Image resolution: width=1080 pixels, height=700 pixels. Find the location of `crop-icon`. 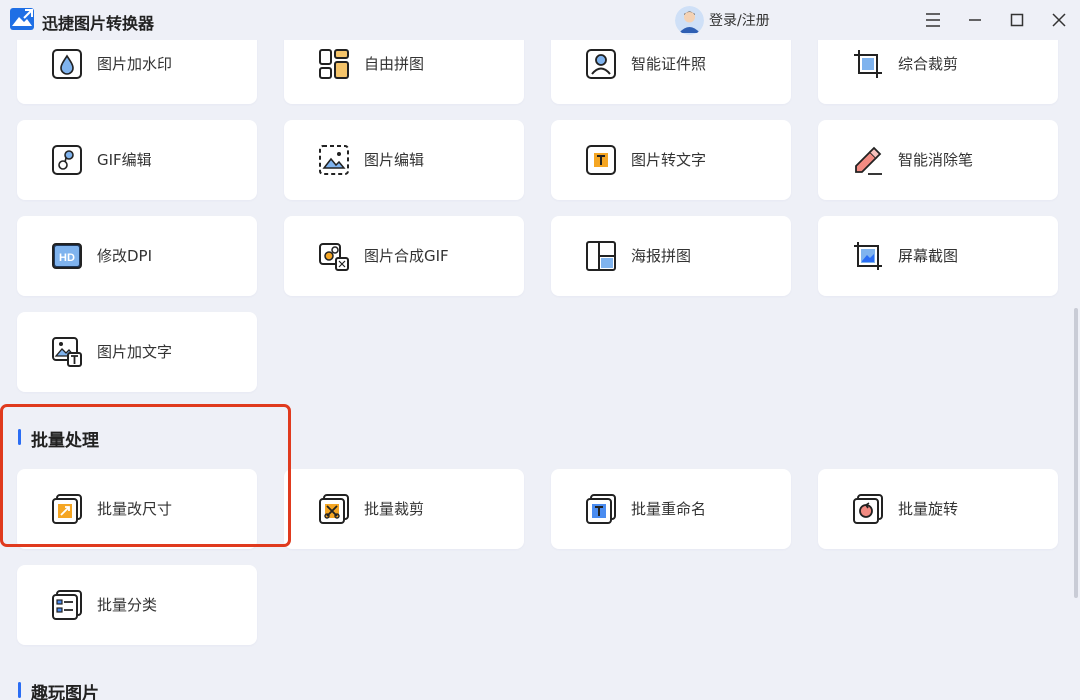

crop-icon is located at coordinates (868, 64).